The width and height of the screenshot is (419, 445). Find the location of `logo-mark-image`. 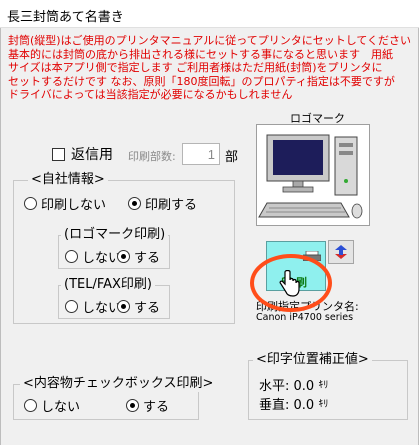

logo-mark-image is located at coordinates (313, 175).